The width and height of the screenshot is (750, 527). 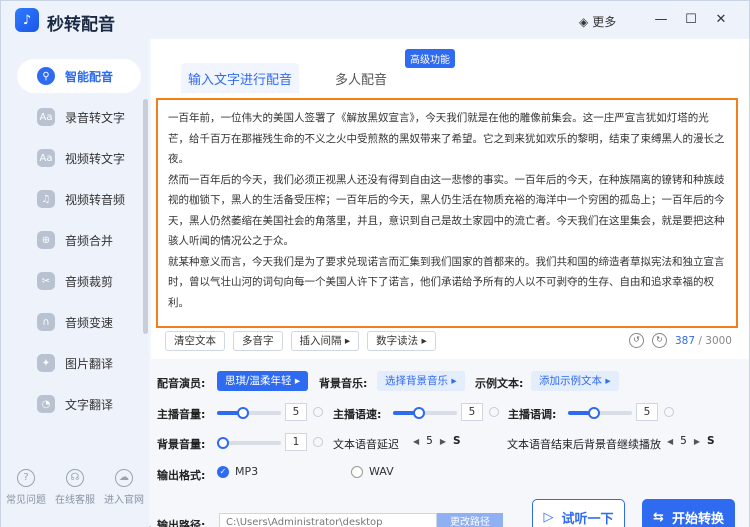 I want to click on bg-volume-slider, so click(x=249, y=443).